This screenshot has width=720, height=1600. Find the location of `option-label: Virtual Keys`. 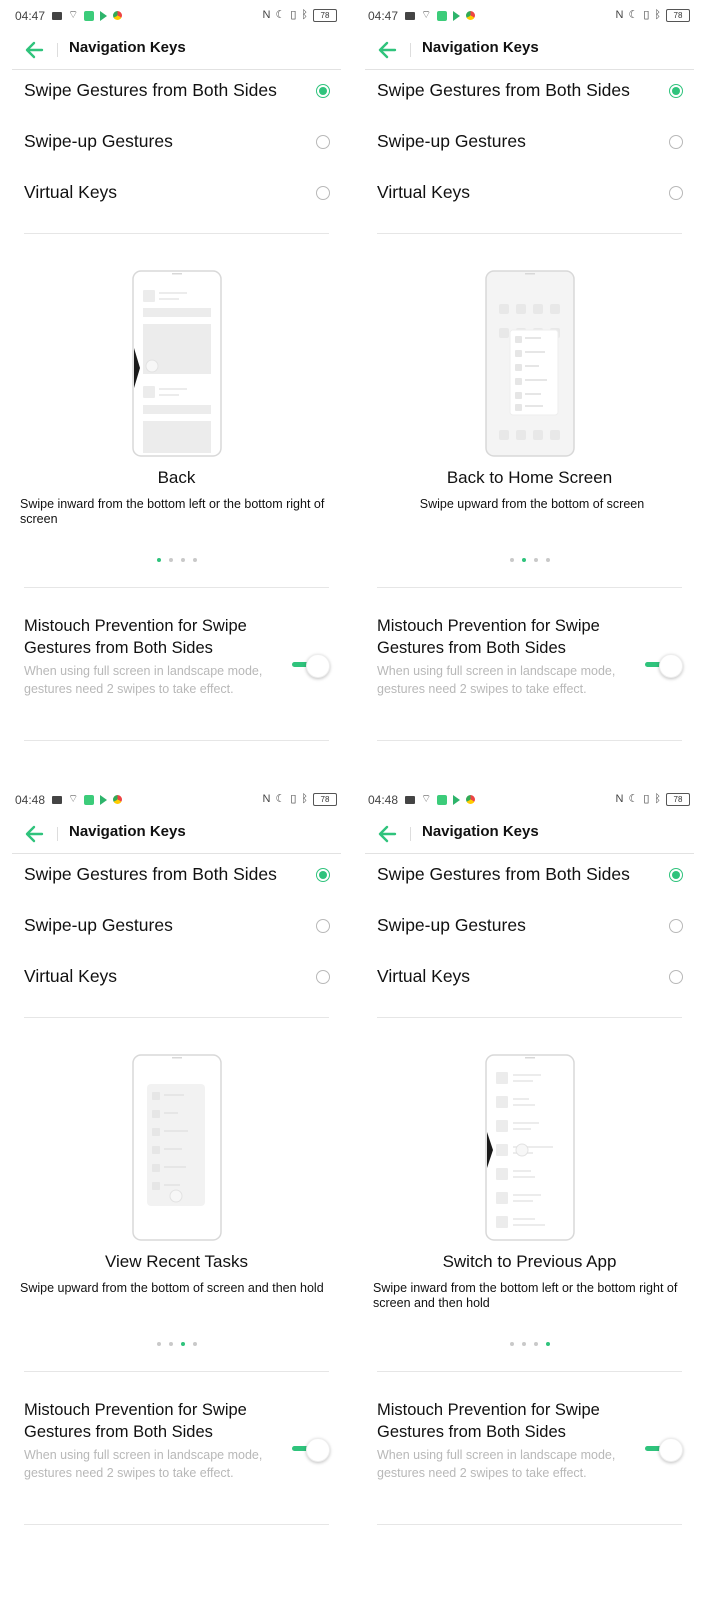

option-label: Virtual Keys is located at coordinates (71, 192).